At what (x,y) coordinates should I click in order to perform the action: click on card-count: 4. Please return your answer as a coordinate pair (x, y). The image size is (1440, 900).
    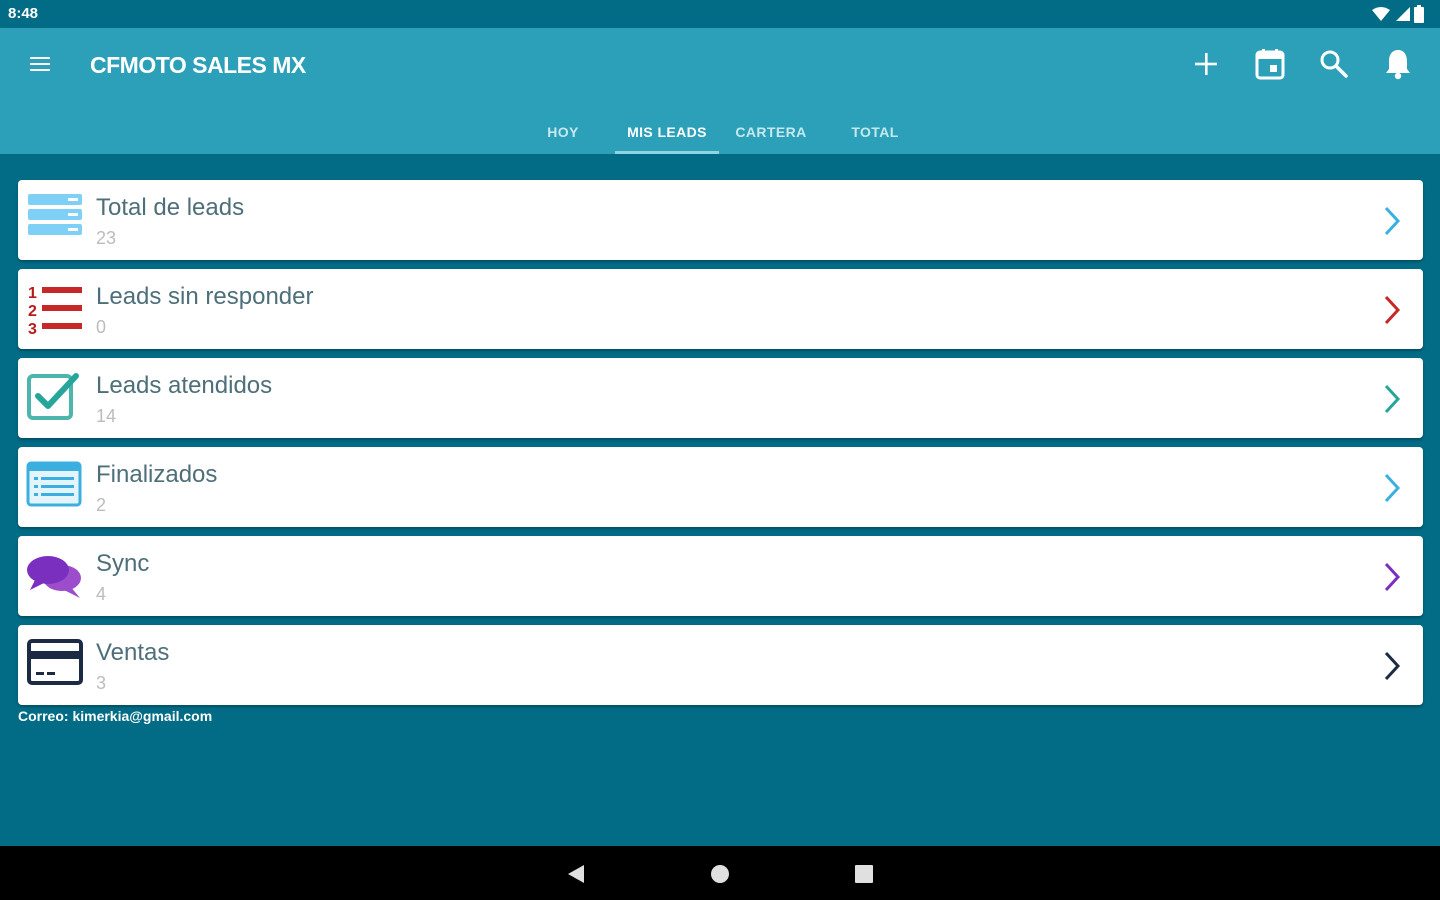
    Looking at the image, I should click on (101, 594).